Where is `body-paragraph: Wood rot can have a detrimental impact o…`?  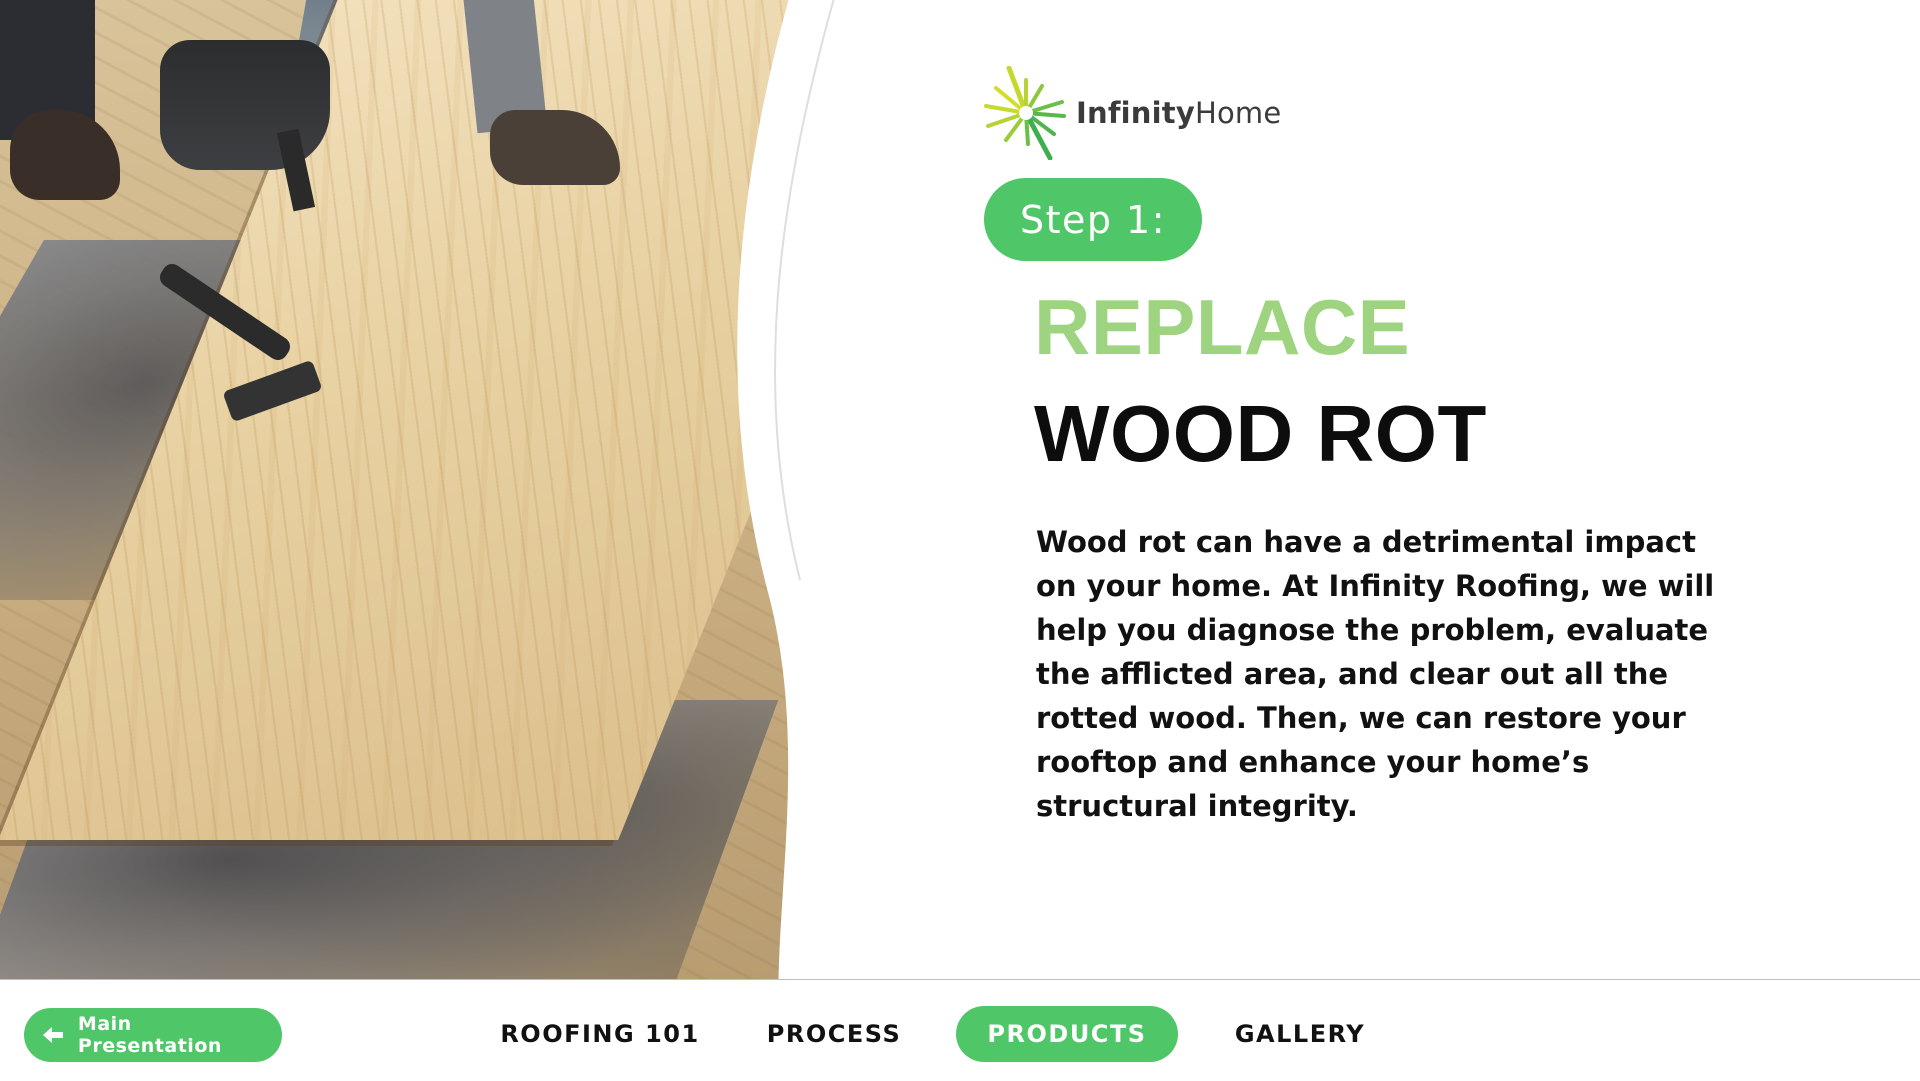
body-paragraph: Wood rot can have a detrimental impact o… is located at coordinates (1375, 674).